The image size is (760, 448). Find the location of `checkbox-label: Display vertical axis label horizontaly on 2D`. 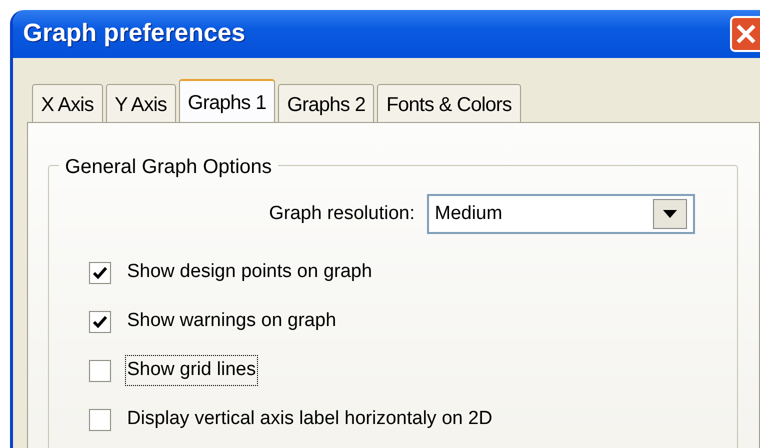

checkbox-label: Display vertical axis label horizontaly on 2D is located at coordinates (309, 419).